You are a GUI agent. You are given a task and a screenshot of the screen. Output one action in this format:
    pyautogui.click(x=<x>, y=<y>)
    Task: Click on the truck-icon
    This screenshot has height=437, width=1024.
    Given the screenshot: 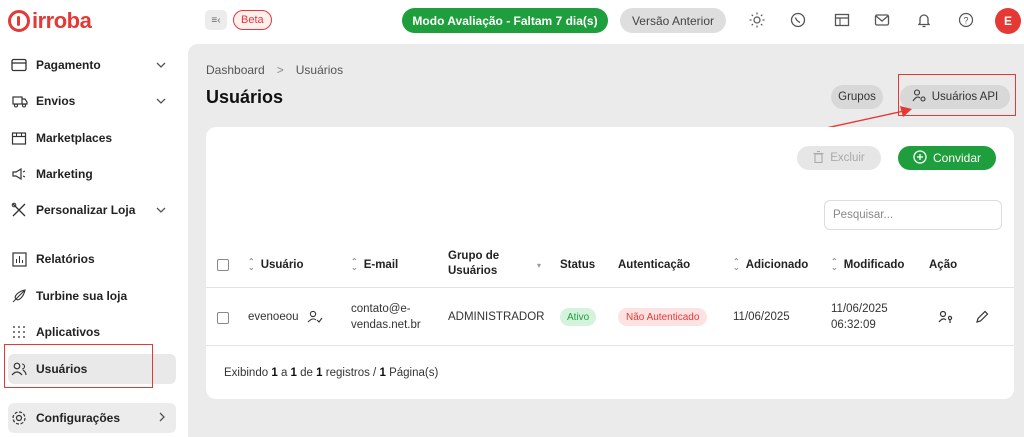 What is the action you would take?
    pyautogui.click(x=19, y=101)
    